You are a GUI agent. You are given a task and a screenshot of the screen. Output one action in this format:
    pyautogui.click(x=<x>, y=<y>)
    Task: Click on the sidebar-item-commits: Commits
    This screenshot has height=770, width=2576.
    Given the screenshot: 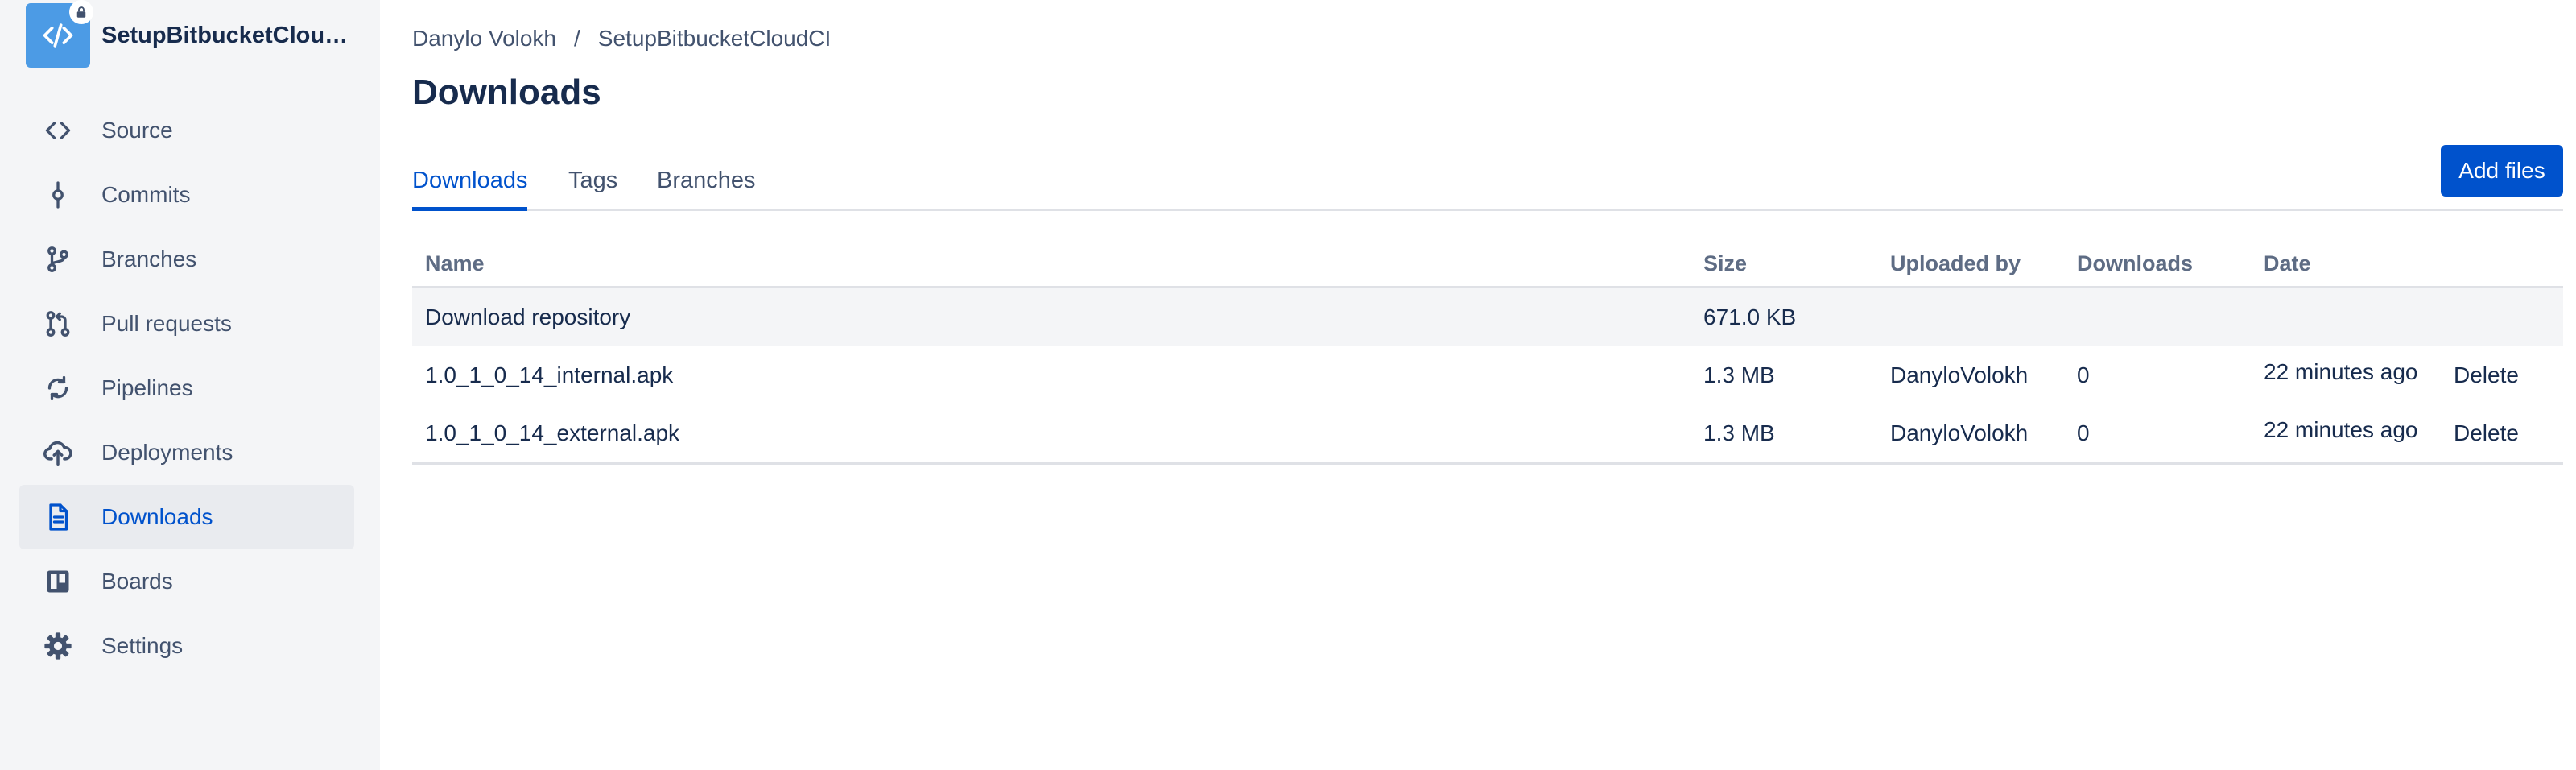 What is the action you would take?
    pyautogui.click(x=186, y=195)
    